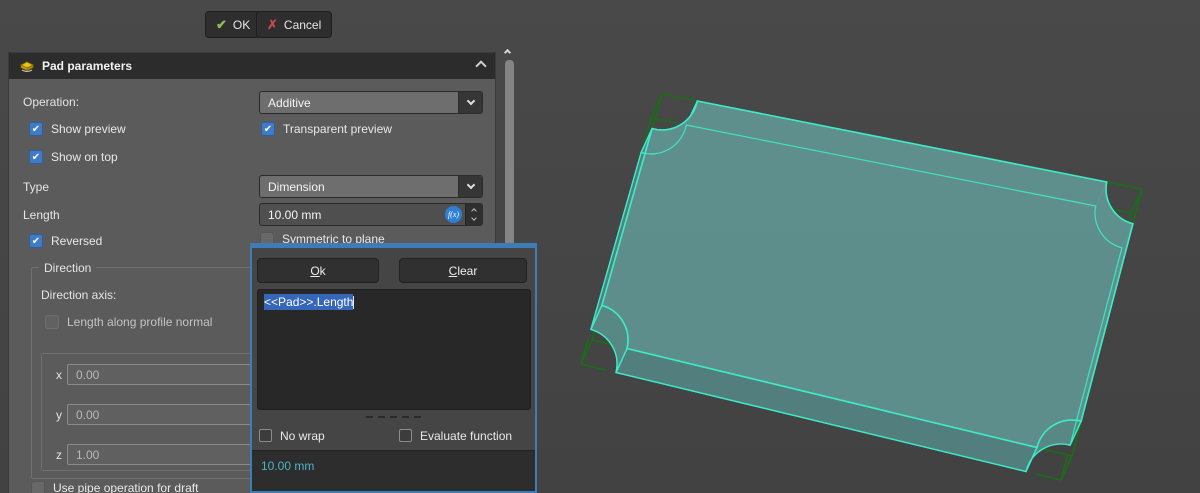  What do you see at coordinates (84, 157) in the screenshot?
I see `show-on-top-label: Show on top` at bounding box center [84, 157].